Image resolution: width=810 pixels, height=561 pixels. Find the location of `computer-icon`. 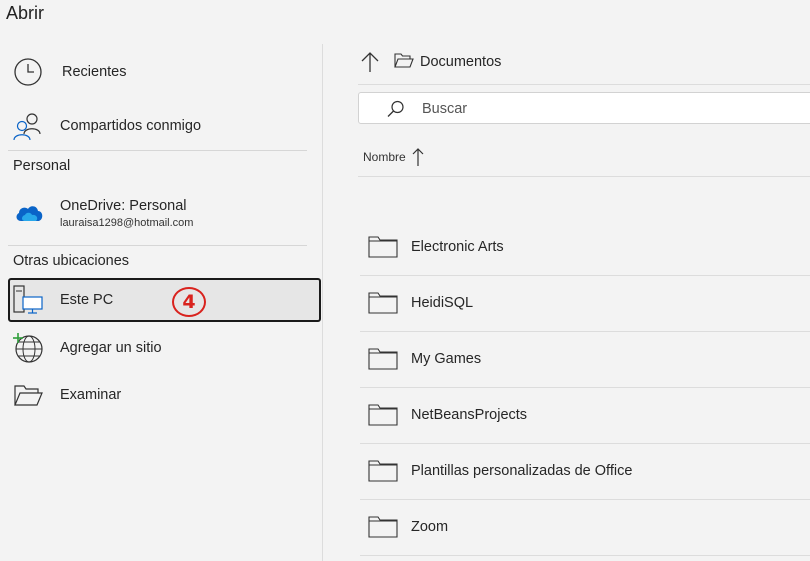

computer-icon is located at coordinates (28, 300).